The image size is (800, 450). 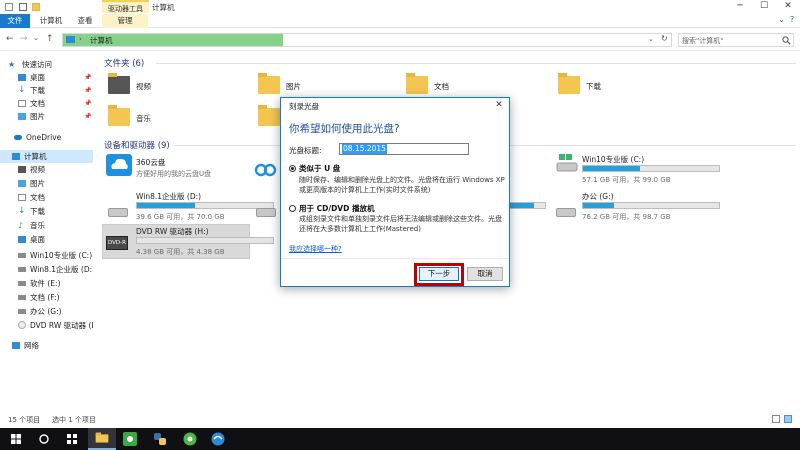 What do you see at coordinates (46, 283) in the screenshot?
I see `sidebar-item-drive-e: 软件 (E:)` at bounding box center [46, 283].